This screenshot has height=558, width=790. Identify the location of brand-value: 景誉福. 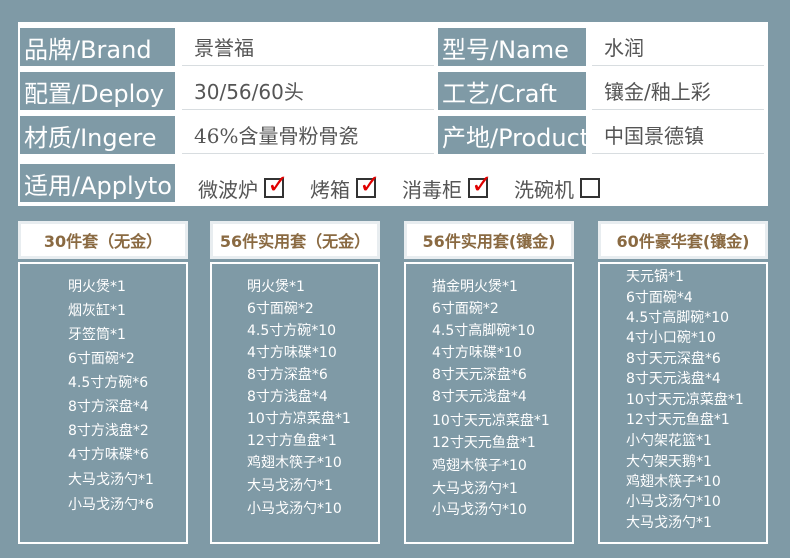
(308, 47).